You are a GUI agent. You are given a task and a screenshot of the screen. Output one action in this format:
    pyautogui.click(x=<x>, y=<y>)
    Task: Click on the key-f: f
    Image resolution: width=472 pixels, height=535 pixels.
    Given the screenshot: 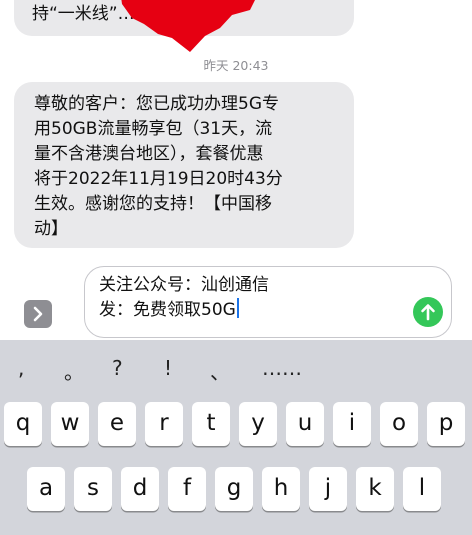 What is the action you would take?
    pyautogui.click(x=187, y=489)
    